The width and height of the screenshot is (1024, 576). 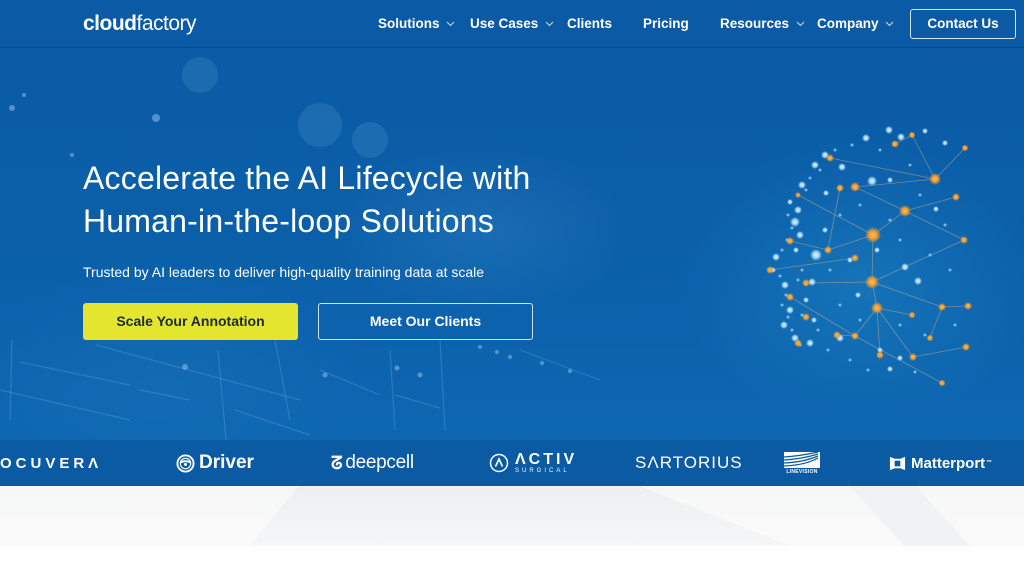 I want to click on linevision-text: LINEVISION, so click(x=802, y=471).